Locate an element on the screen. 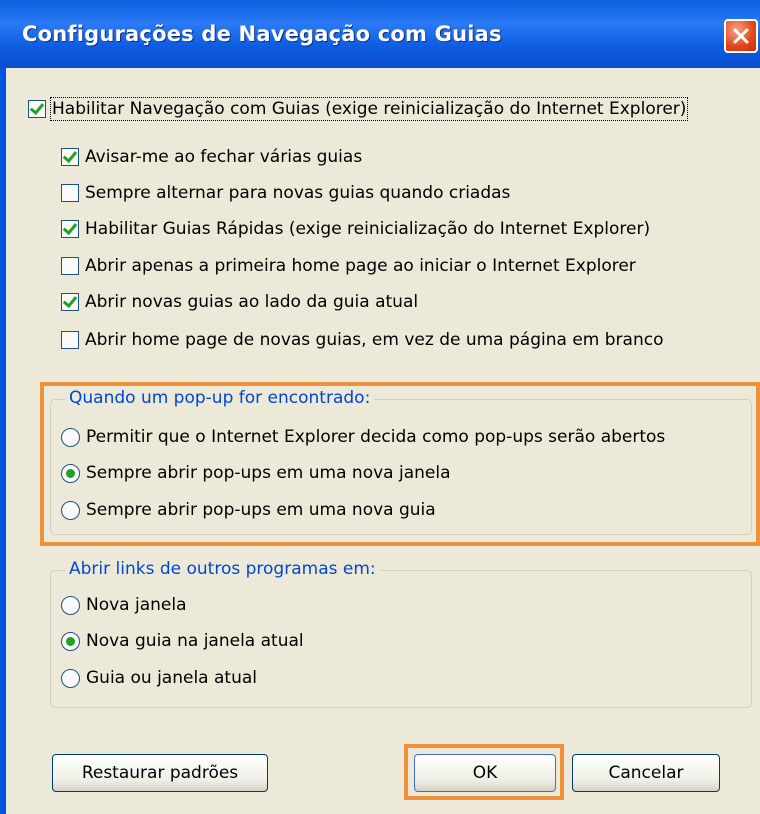  popup-option-new-tab: Sempre abrir pop-ups em uma nova guia is located at coordinates (248, 510).